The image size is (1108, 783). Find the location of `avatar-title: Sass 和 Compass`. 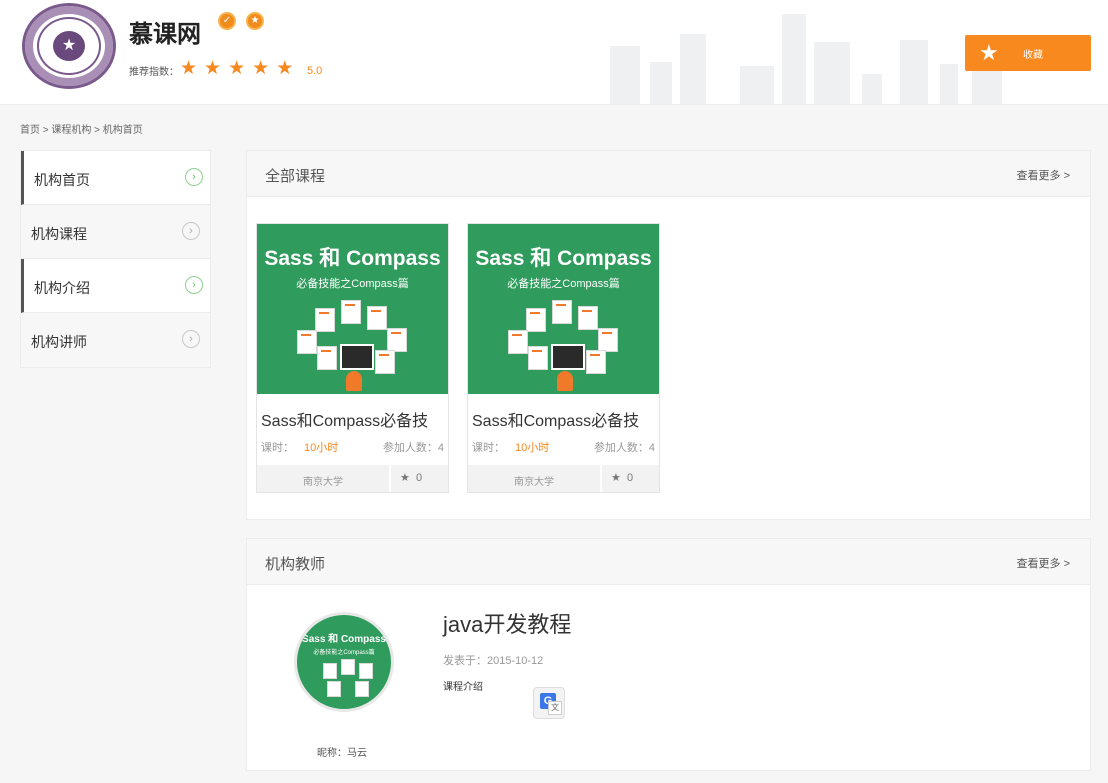

avatar-title: Sass 和 Compass is located at coordinates (344, 639).